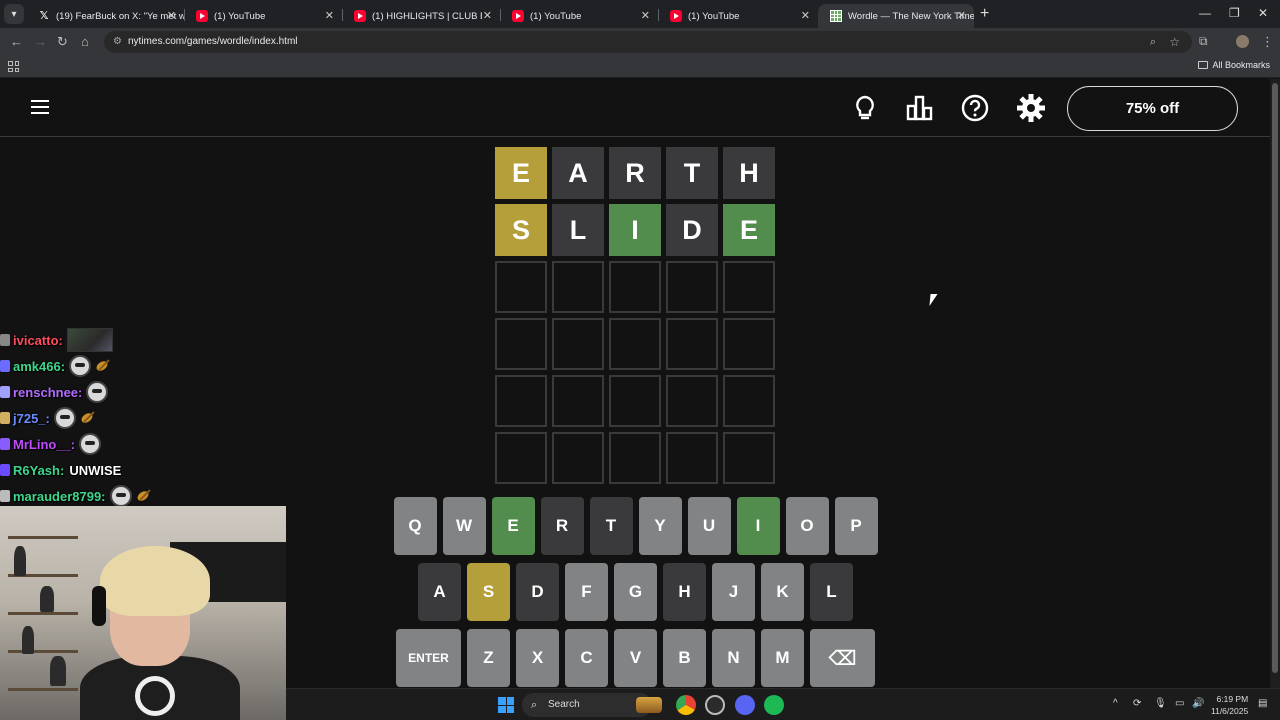  Describe the element at coordinates (1267, 42) in the screenshot. I see `browser-menu-icon: ⋮` at that location.